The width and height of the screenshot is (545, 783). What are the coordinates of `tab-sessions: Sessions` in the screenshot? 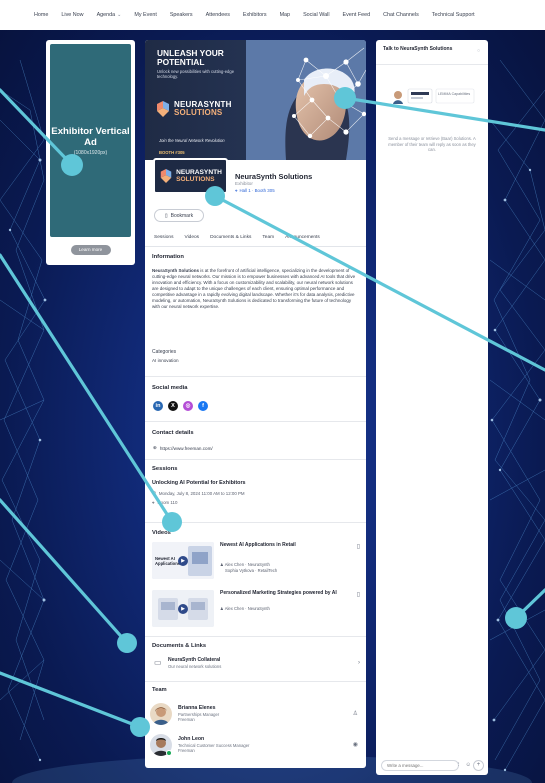 It's located at (163, 237).